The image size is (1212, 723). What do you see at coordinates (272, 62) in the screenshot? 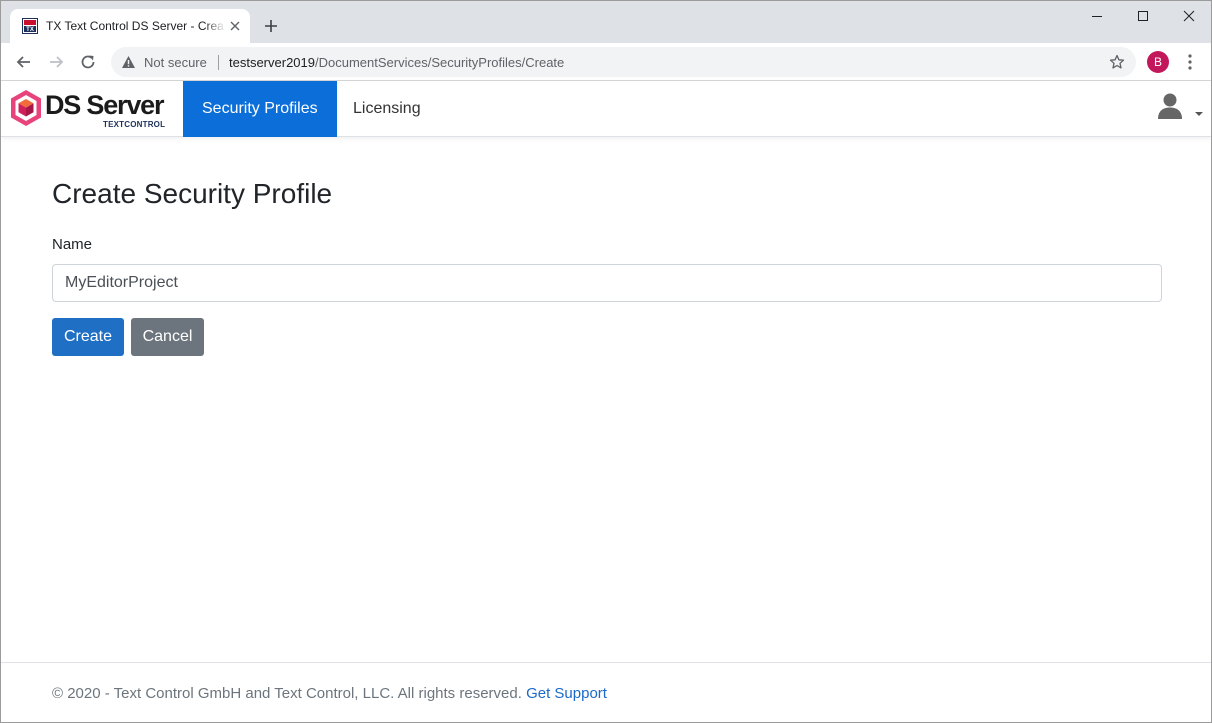
I see `url-host: testserver2019` at bounding box center [272, 62].